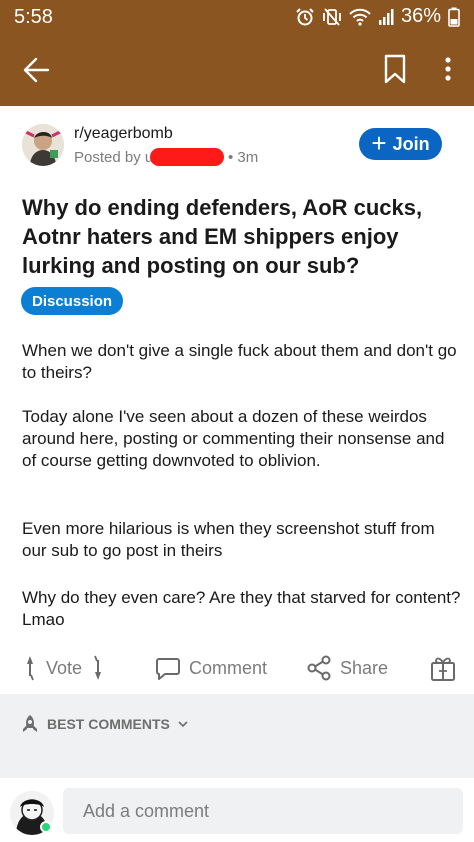  What do you see at coordinates (46, 827) in the screenshot?
I see `online-indicator` at bounding box center [46, 827].